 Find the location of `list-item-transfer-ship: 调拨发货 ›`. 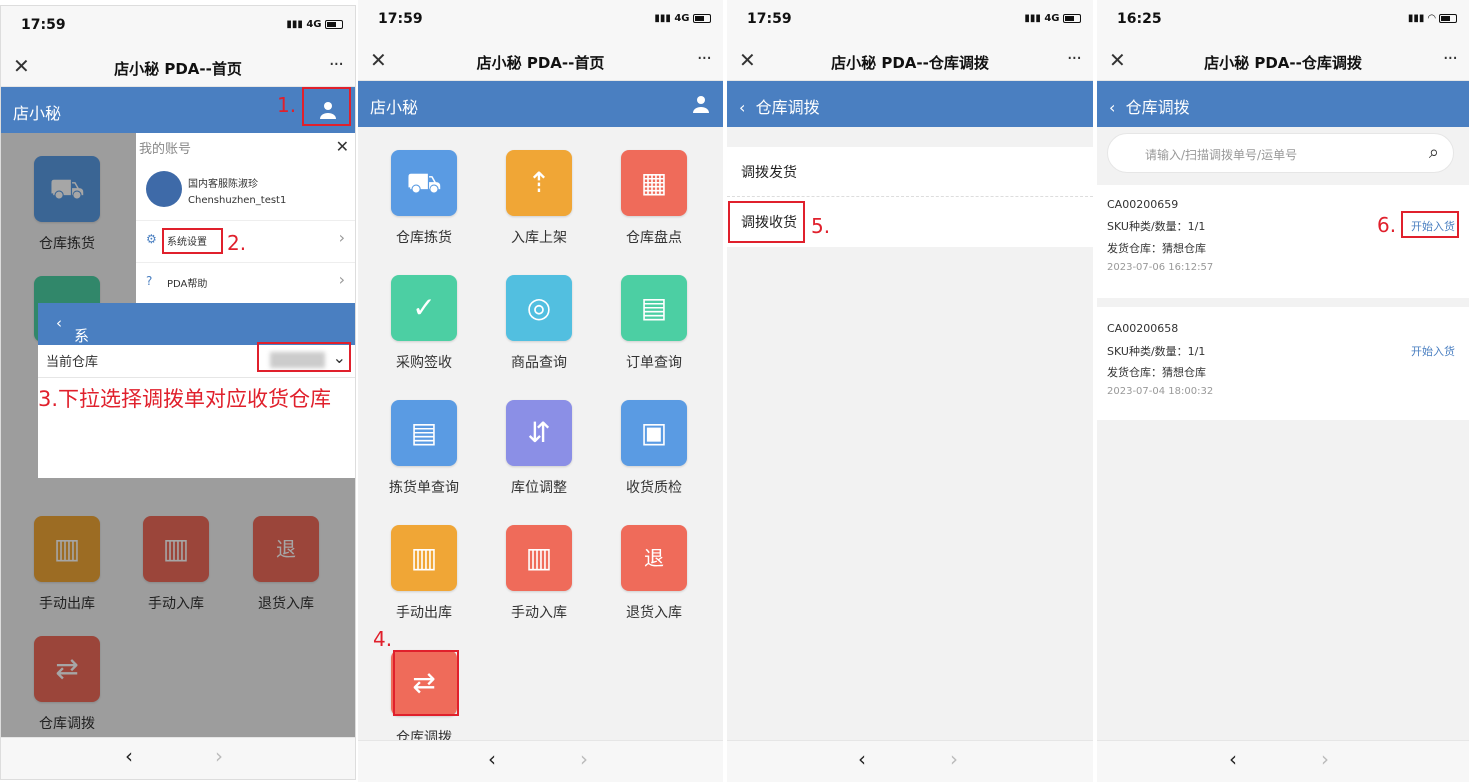

list-item-transfer-ship: 调拨发货 › is located at coordinates (910, 172).